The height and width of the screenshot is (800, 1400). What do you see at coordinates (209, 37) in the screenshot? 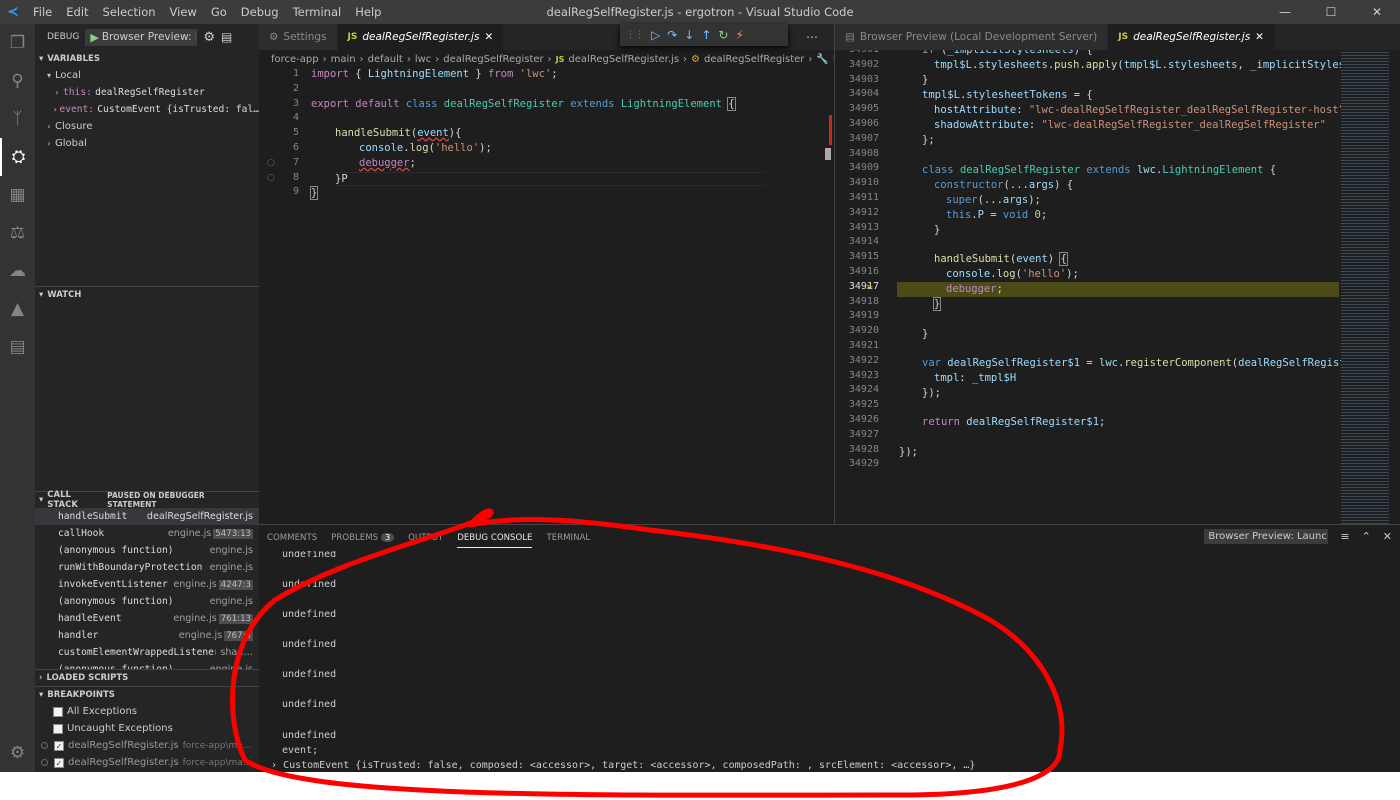
I see `debug-settings-gear-icon: ⚙` at bounding box center [209, 37].